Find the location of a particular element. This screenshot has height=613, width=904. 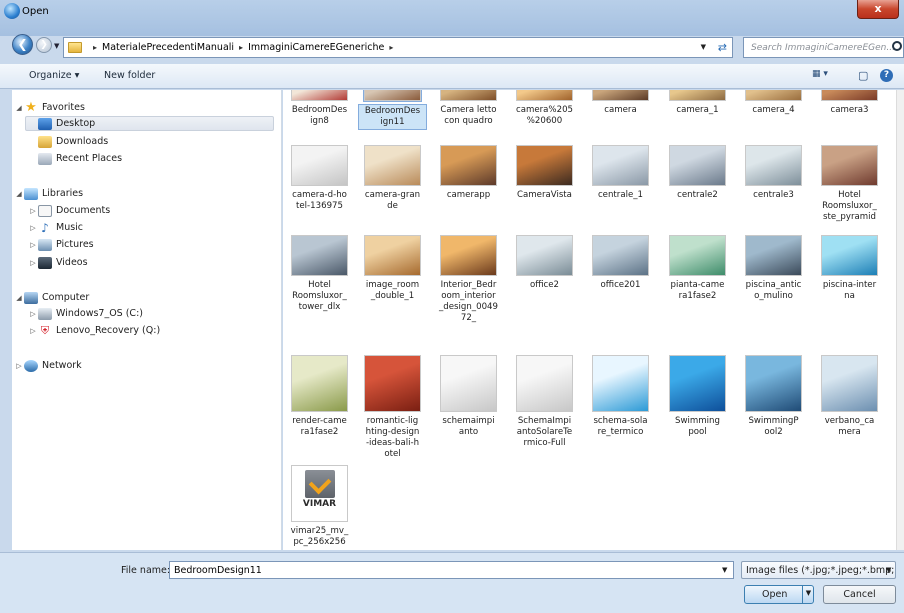

organize-button: Organize ▾ is located at coordinates (54, 75).